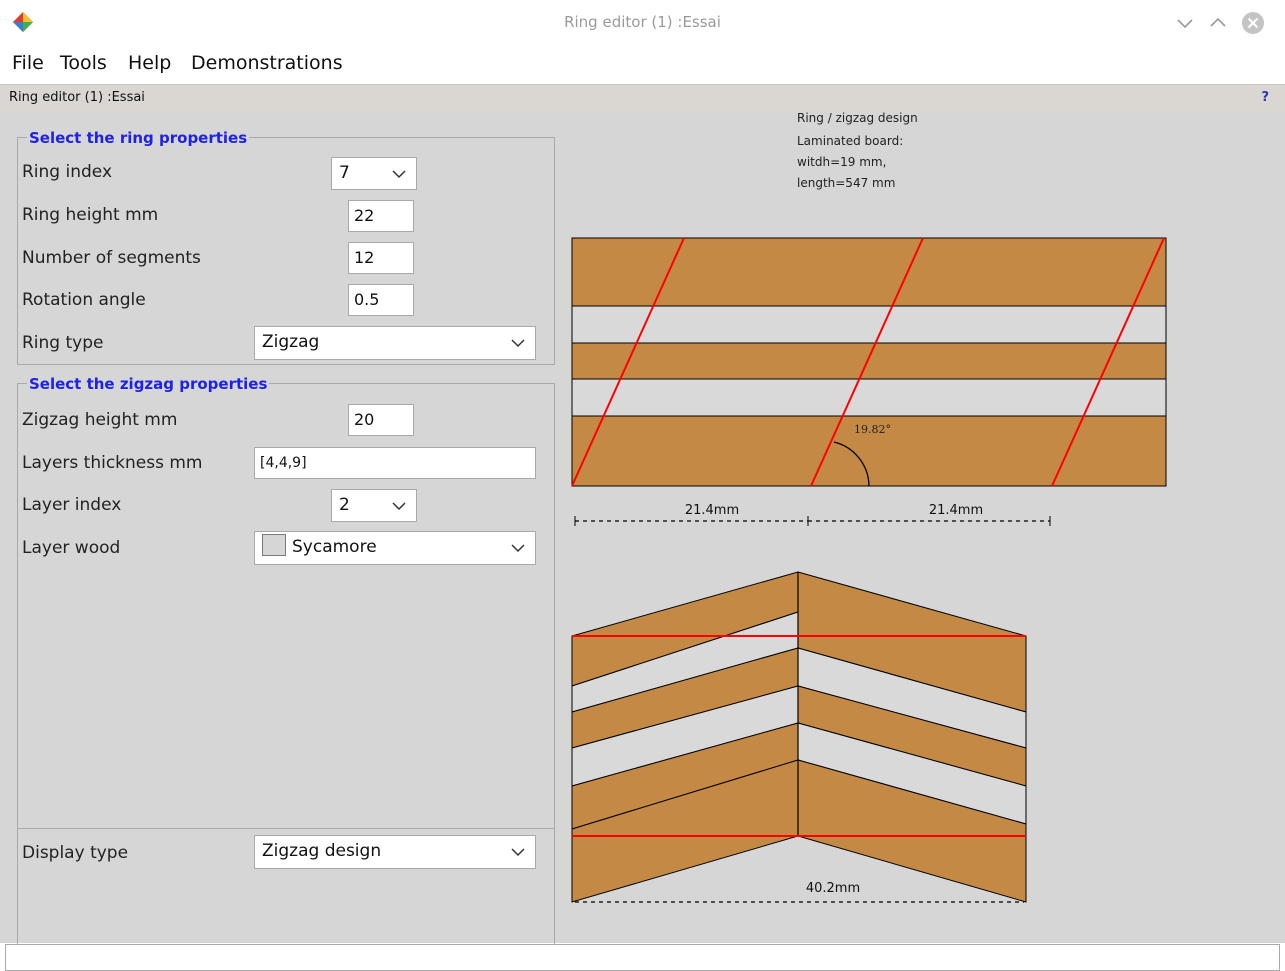 The height and width of the screenshot is (971, 1285). Describe the element at coordinates (381, 216) in the screenshot. I see `ring-height-input: 22` at that location.